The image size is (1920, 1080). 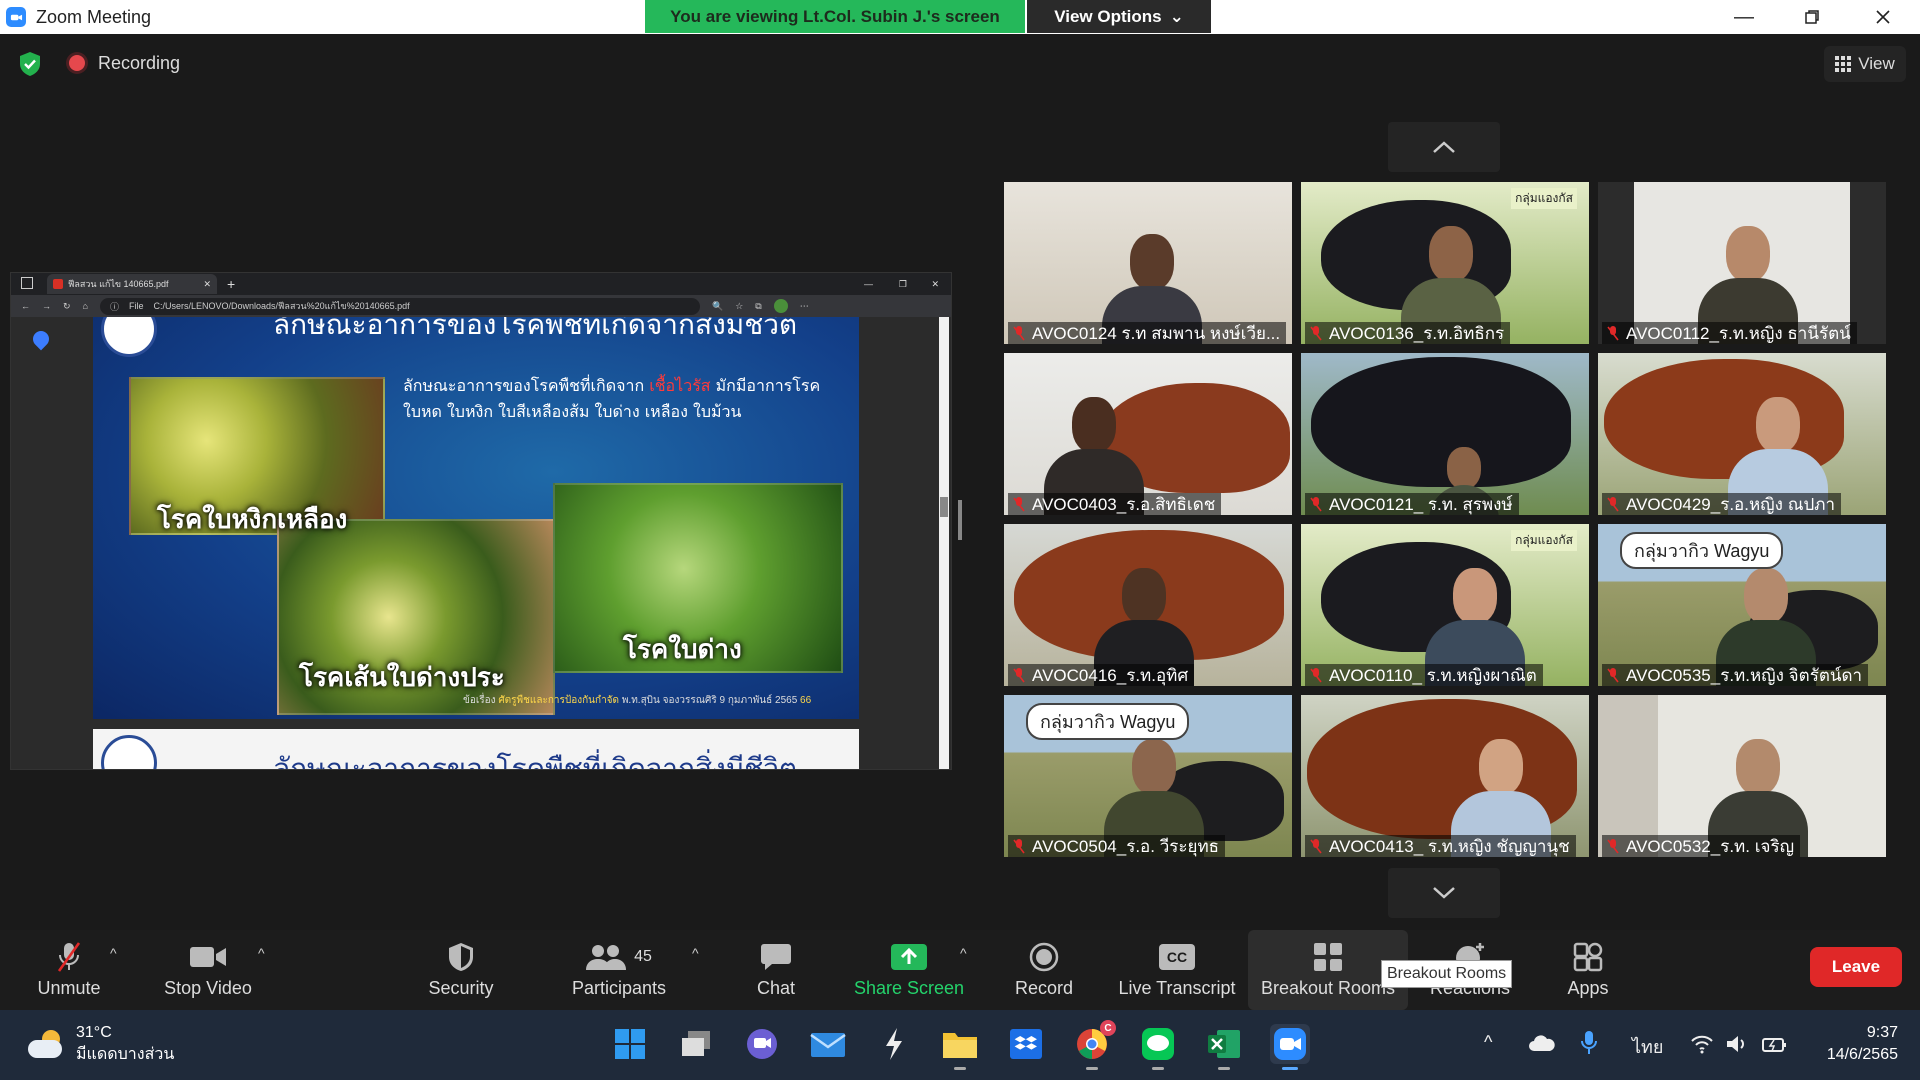 What do you see at coordinates (1108, 721) in the screenshot?
I see `group-banner: กลุ่มวากิว Wagyu` at bounding box center [1108, 721].